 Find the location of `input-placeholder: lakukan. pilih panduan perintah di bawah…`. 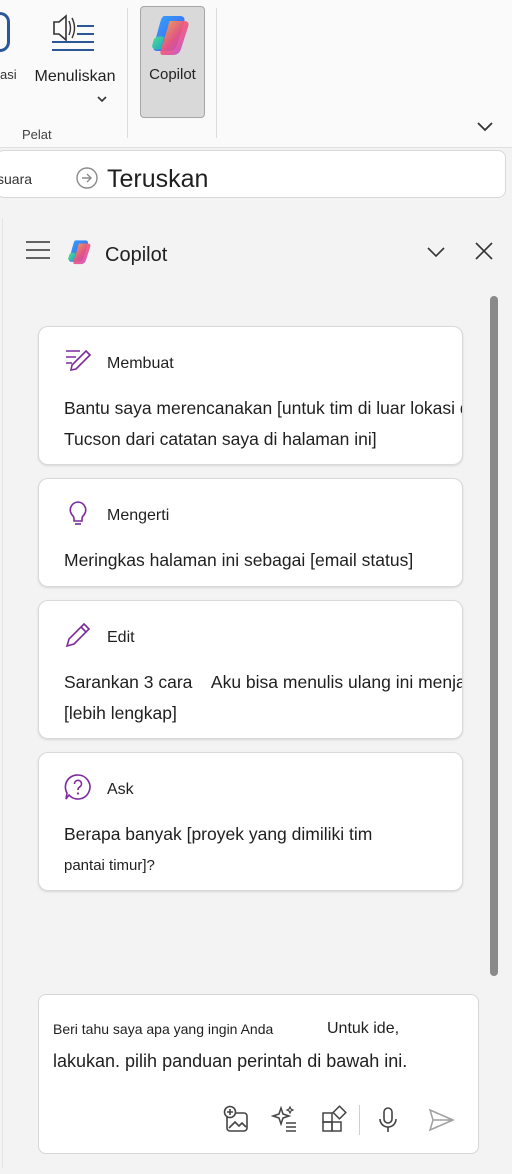

input-placeholder: lakukan. pilih panduan perintah di bawah… is located at coordinates (230, 1061).